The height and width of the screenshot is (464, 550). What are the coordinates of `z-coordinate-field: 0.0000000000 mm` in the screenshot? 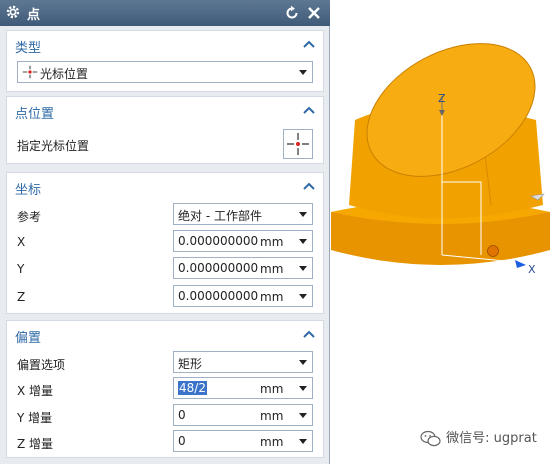 It's located at (243, 296).